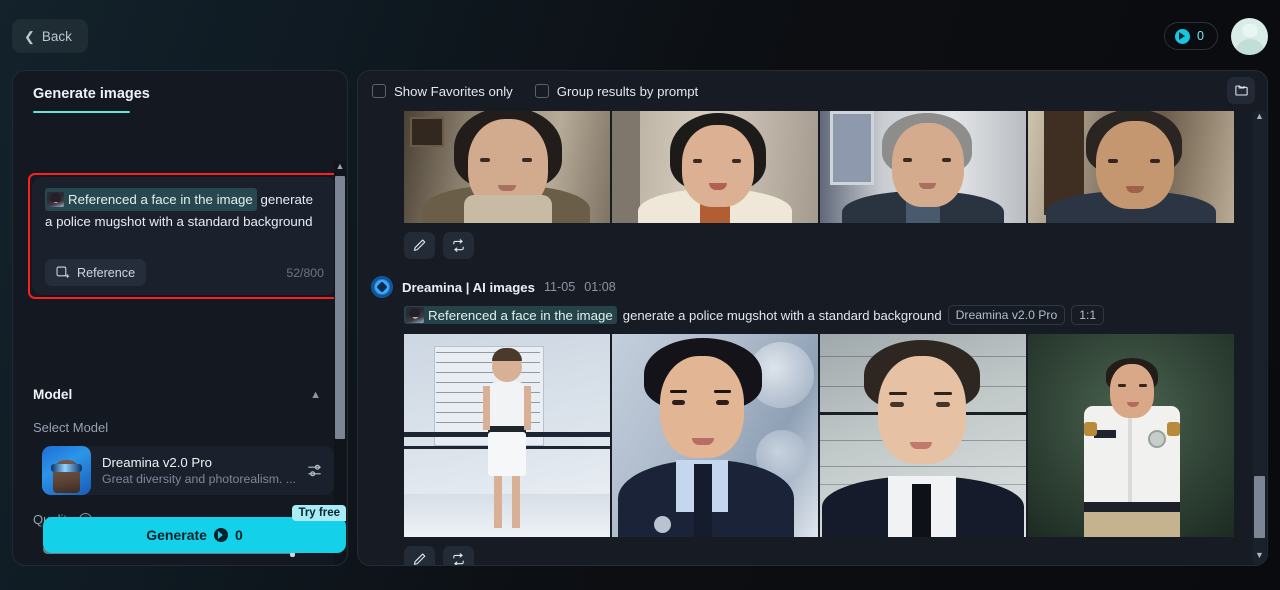 The height and width of the screenshot is (590, 1280). I want to click on group-results-label: Group results by prompt, so click(627, 91).